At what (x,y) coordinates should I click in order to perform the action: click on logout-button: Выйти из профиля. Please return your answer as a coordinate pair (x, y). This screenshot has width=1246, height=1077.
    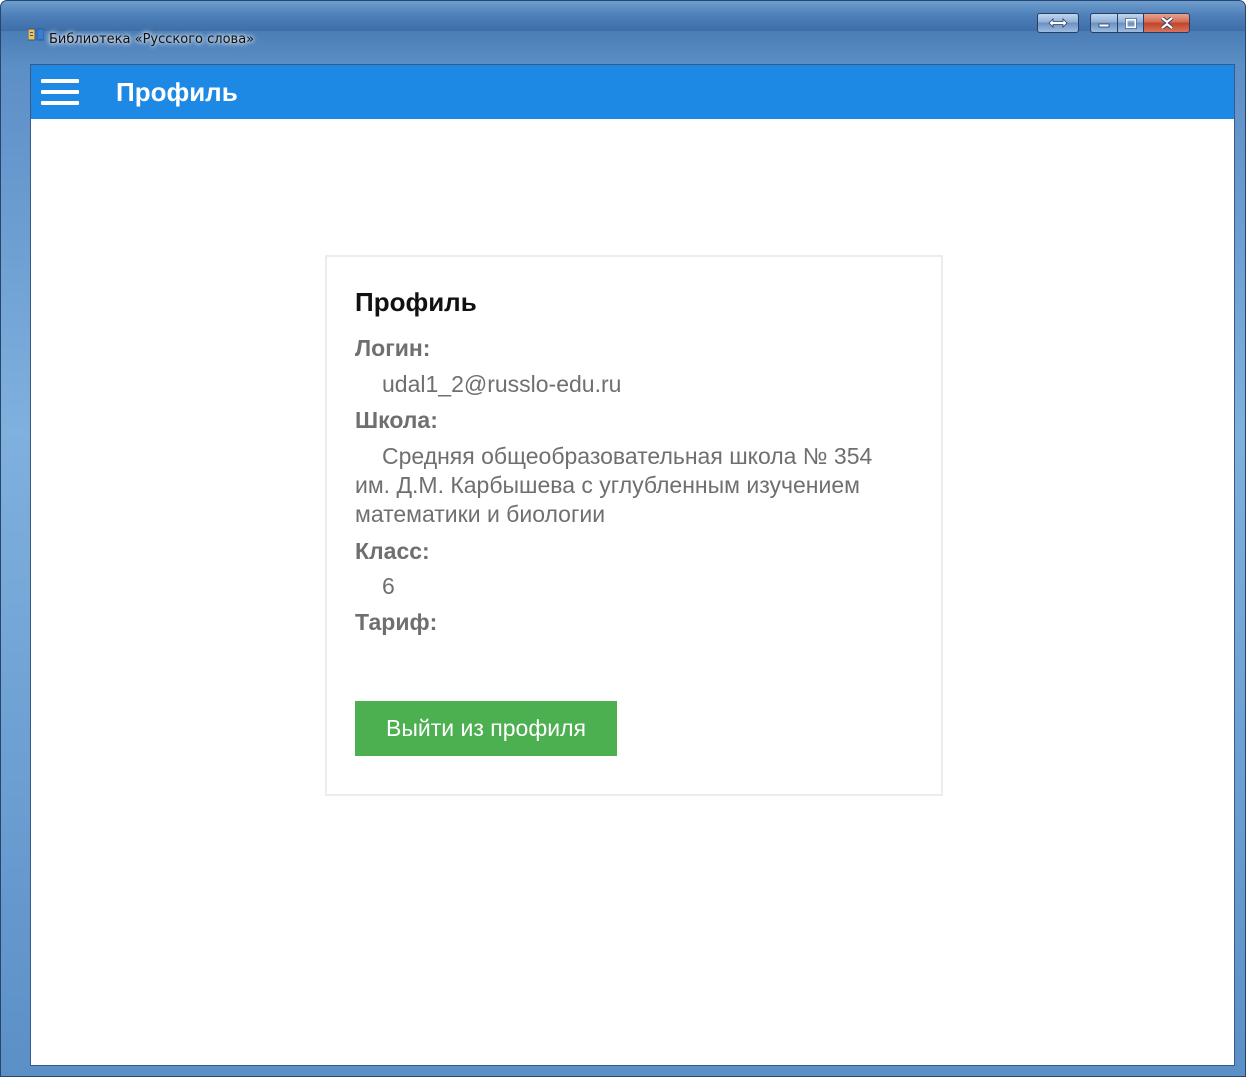
    Looking at the image, I should click on (486, 728).